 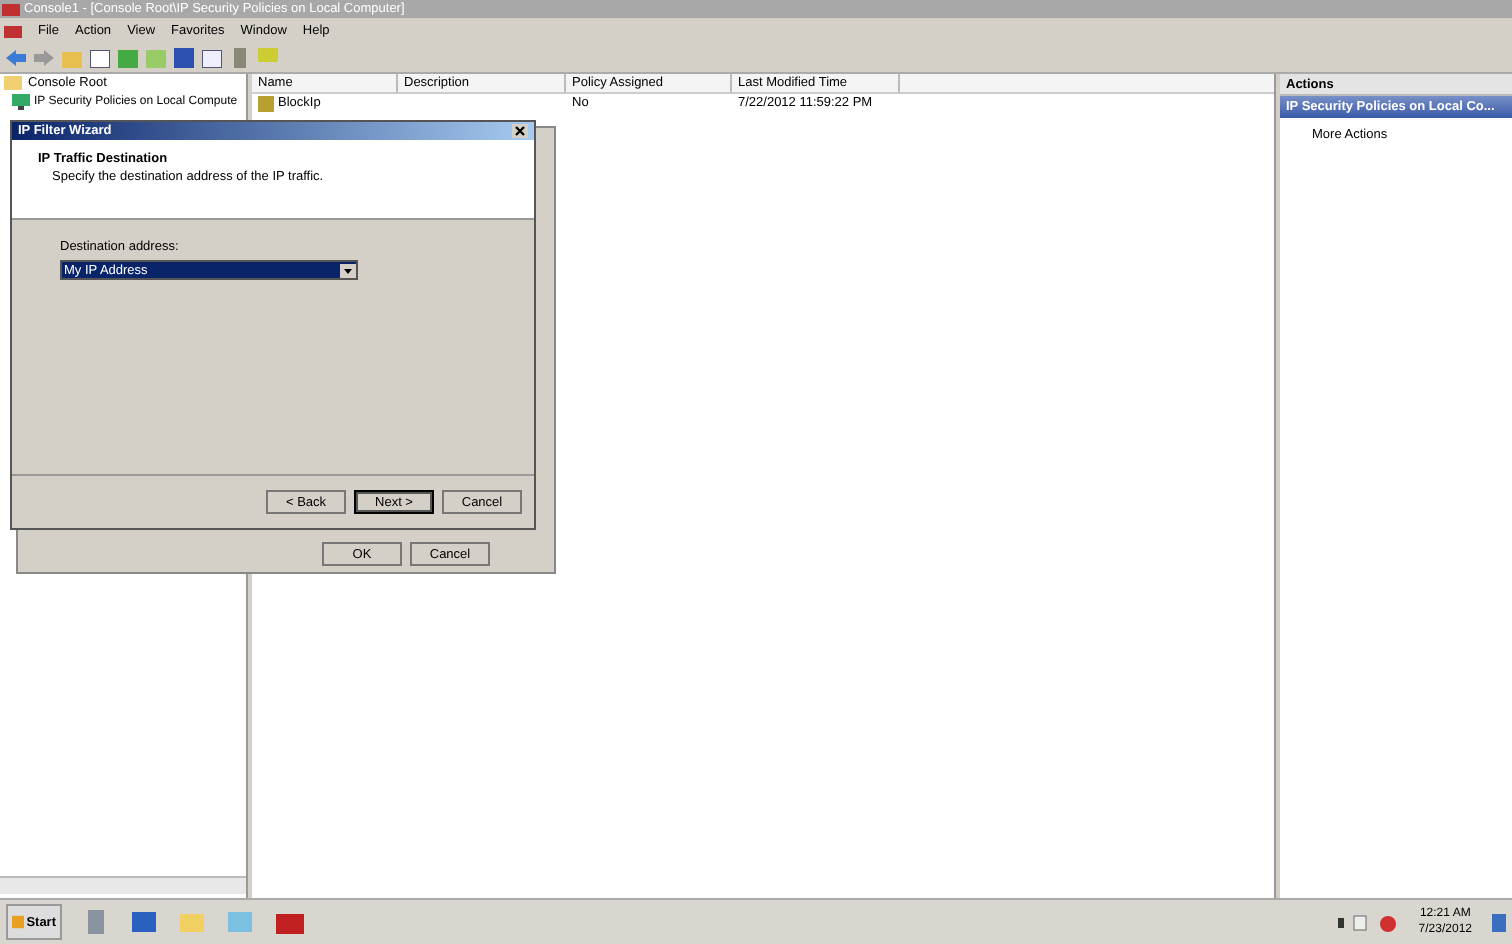 What do you see at coordinates (1368, 922) in the screenshot?
I see `tray-icons-drawing` at bounding box center [1368, 922].